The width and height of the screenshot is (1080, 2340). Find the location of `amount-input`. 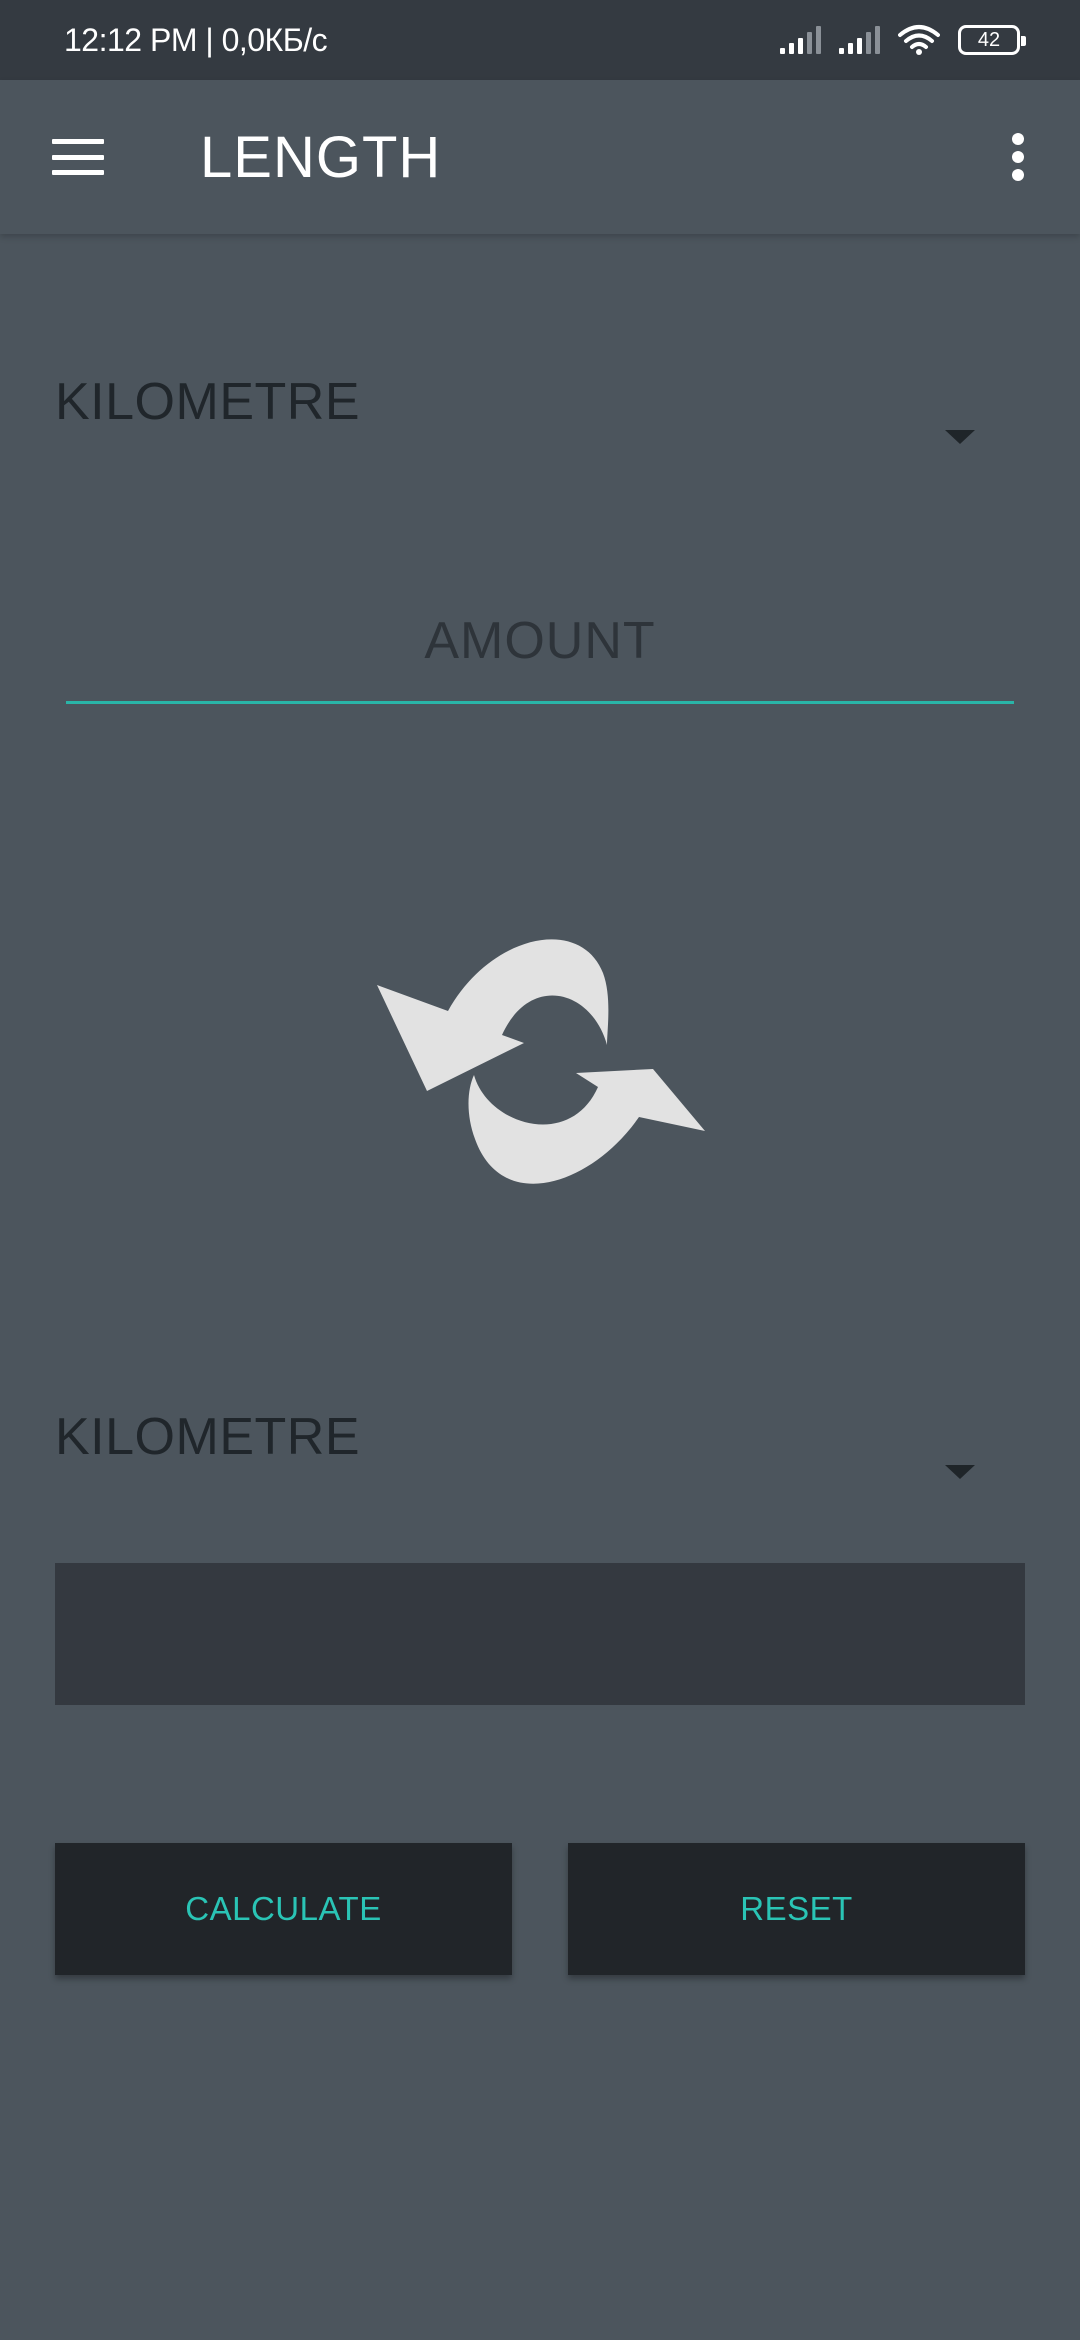

amount-input is located at coordinates (540, 642).